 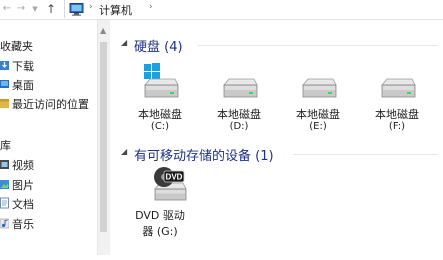 I want to click on group-title: 硬盘 (4), so click(x=158, y=47).